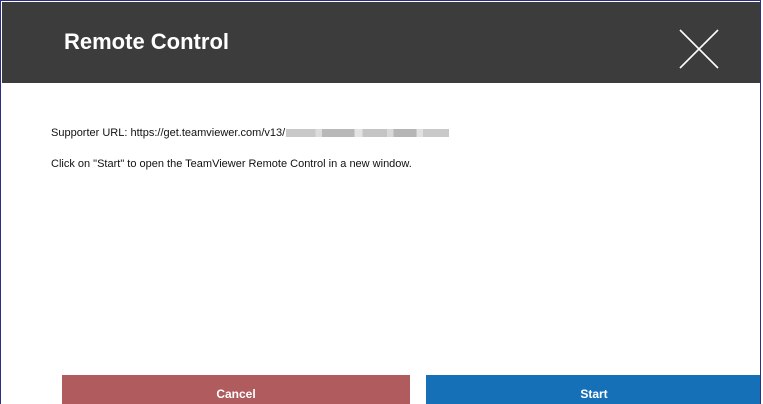  I want to click on cancel-button: Cancel, so click(236, 389).